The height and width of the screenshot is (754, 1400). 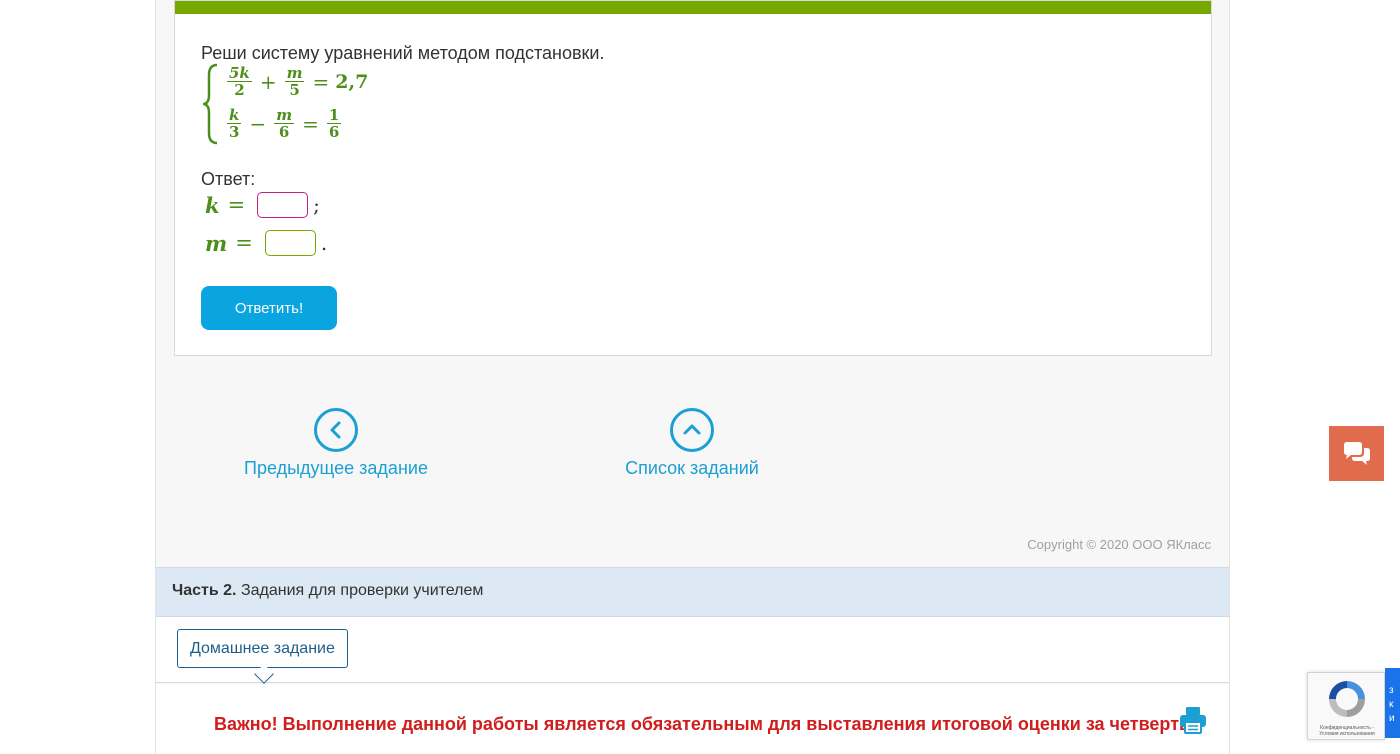 I want to click on equation-system: 5k 2 + m 5 = 2,7 k 3 − m 6 = 1 6, so click(x=301, y=104).